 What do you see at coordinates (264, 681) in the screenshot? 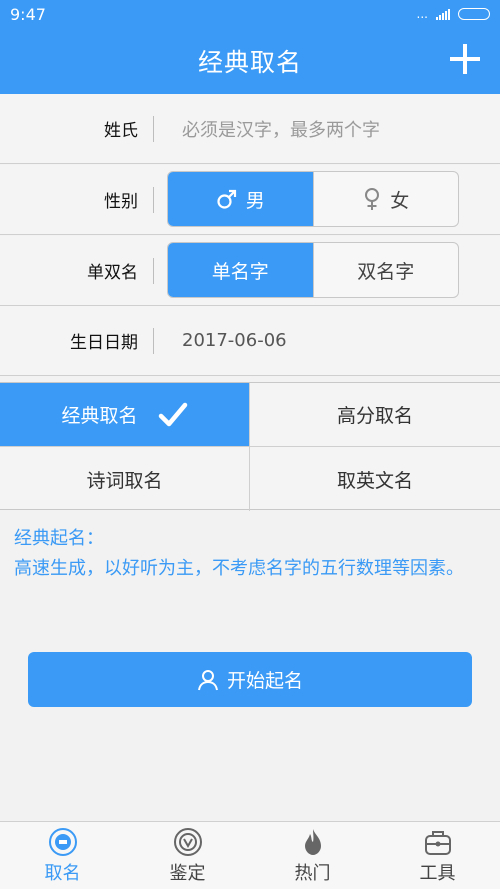
I see `start-naming-label: 开始起名` at bounding box center [264, 681].